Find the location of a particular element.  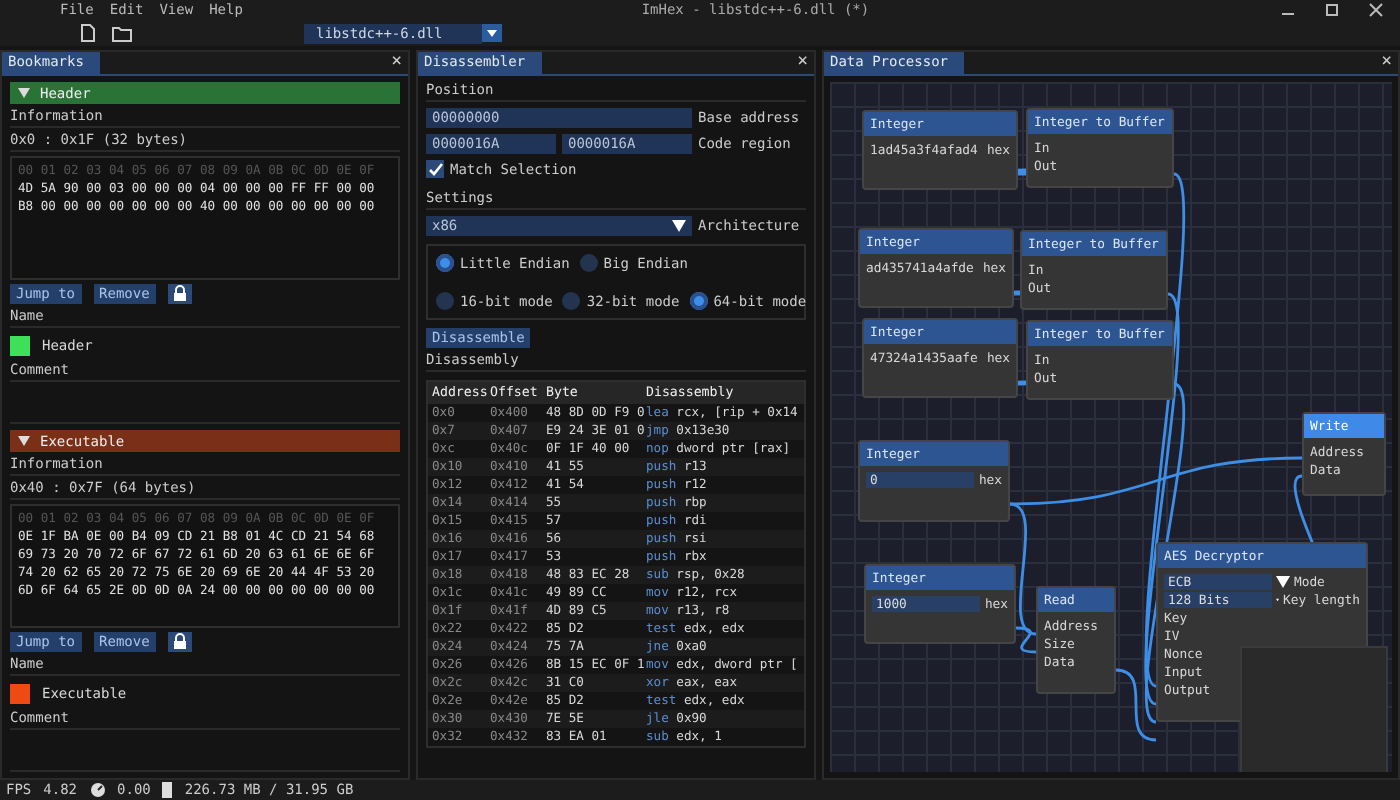

checkbox is located at coordinates (435, 169).